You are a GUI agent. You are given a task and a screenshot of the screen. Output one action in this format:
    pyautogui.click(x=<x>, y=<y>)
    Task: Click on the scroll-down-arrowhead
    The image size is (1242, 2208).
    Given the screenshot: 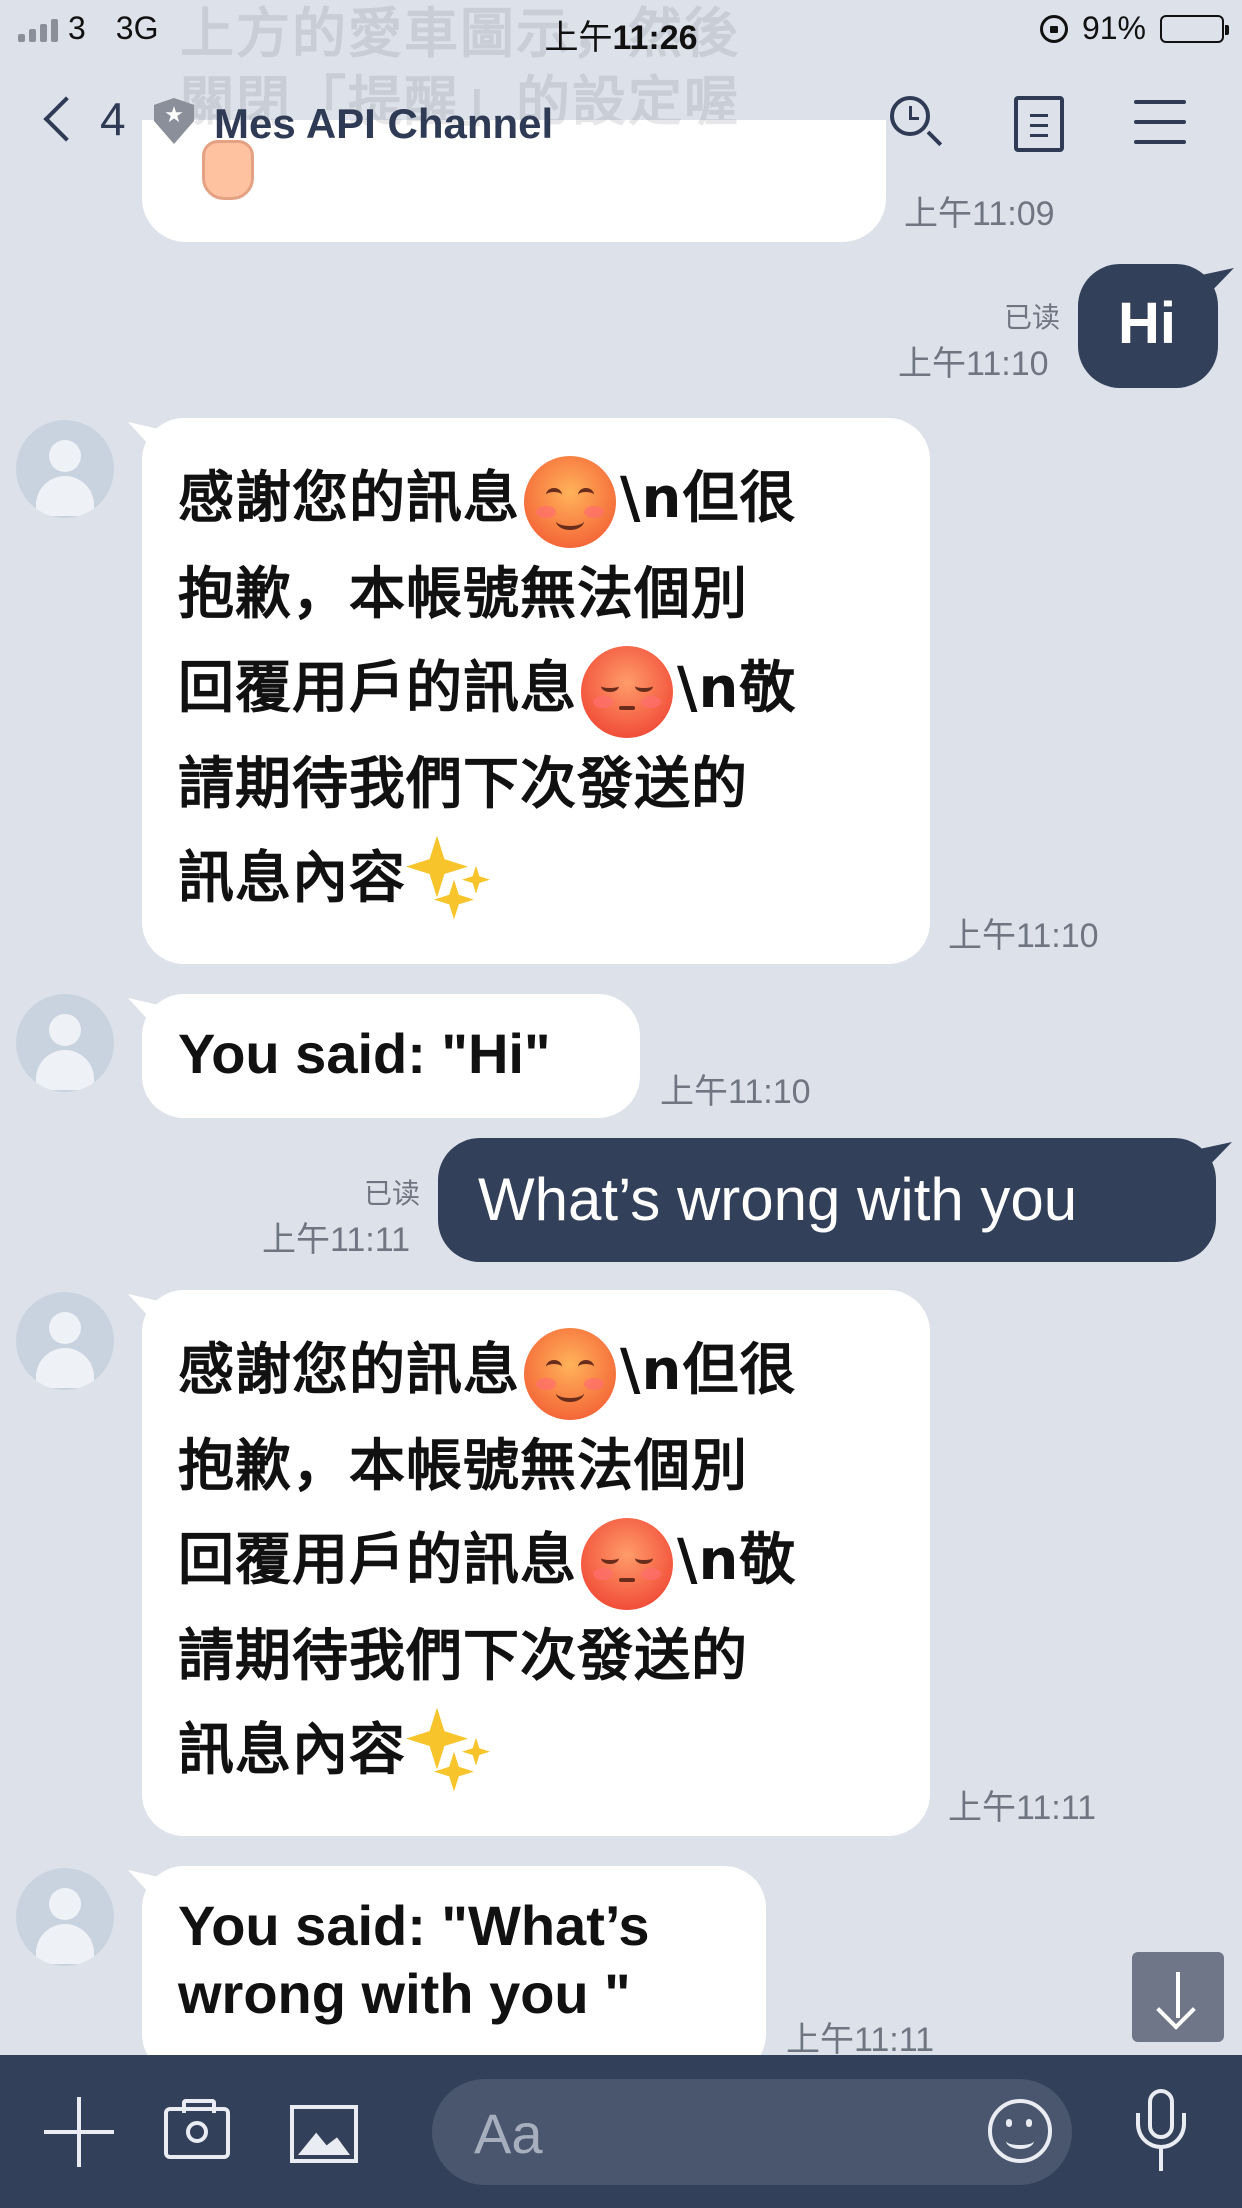 What is the action you would take?
    pyautogui.click(x=1176, y=2010)
    